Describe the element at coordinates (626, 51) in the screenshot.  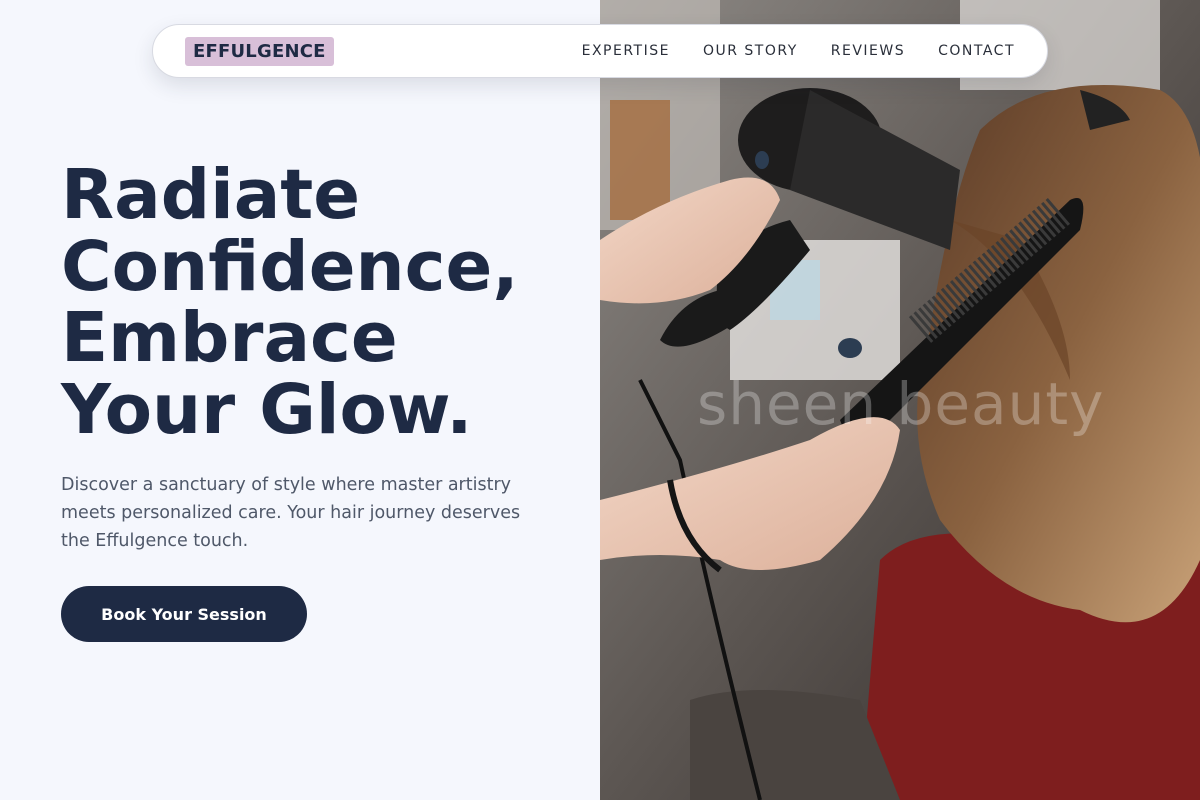
I see `nav-link-expertise: EXPERTISE` at that location.